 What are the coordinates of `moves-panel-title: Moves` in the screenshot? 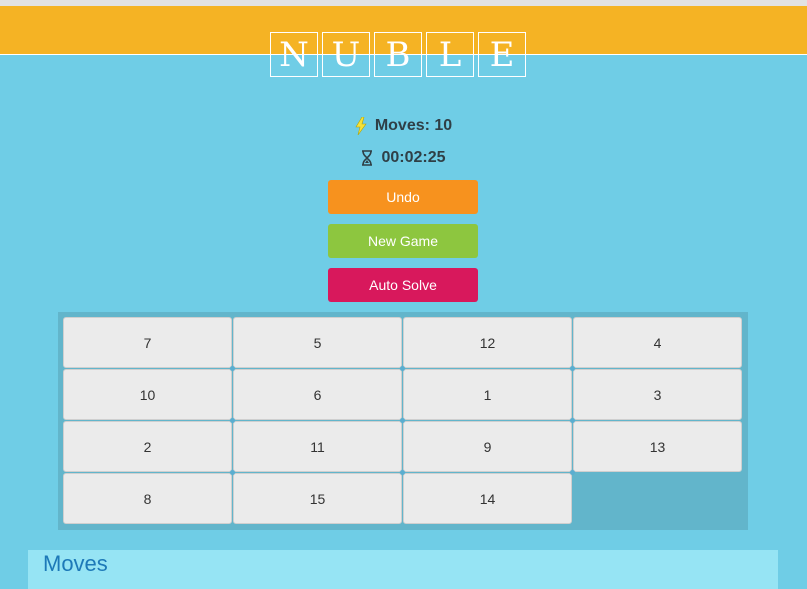 It's located at (75, 563).